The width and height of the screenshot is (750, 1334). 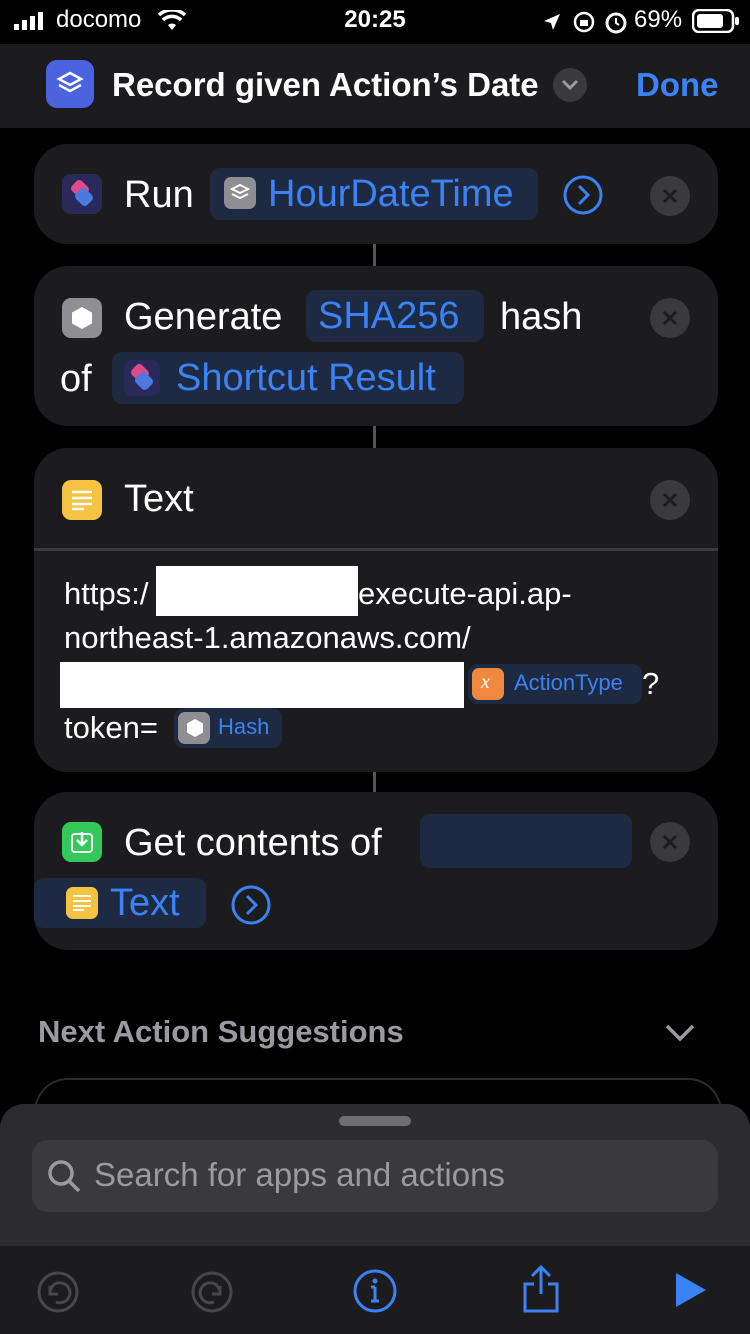 What do you see at coordinates (376, 549) in the screenshot?
I see `divider` at bounding box center [376, 549].